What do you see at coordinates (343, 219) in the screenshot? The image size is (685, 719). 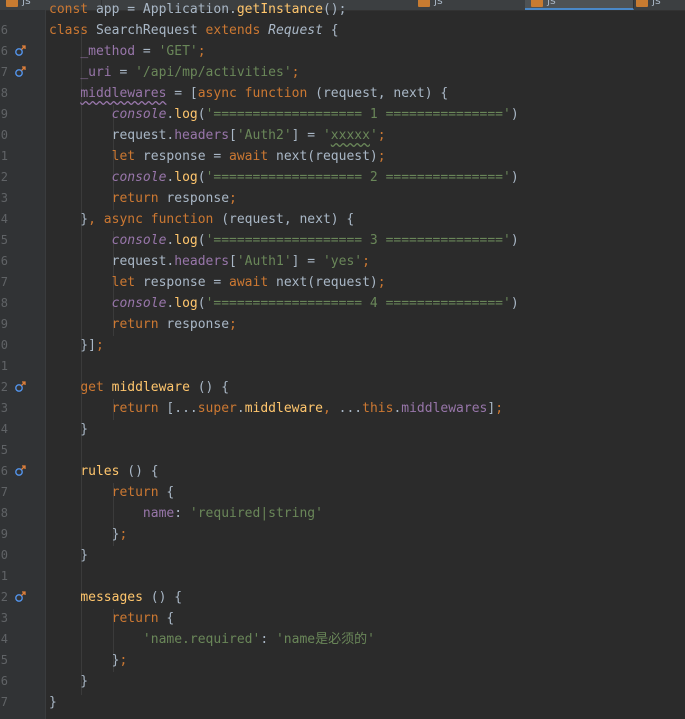 I see `code-line: 4 }, async function (request, next) {` at bounding box center [343, 219].